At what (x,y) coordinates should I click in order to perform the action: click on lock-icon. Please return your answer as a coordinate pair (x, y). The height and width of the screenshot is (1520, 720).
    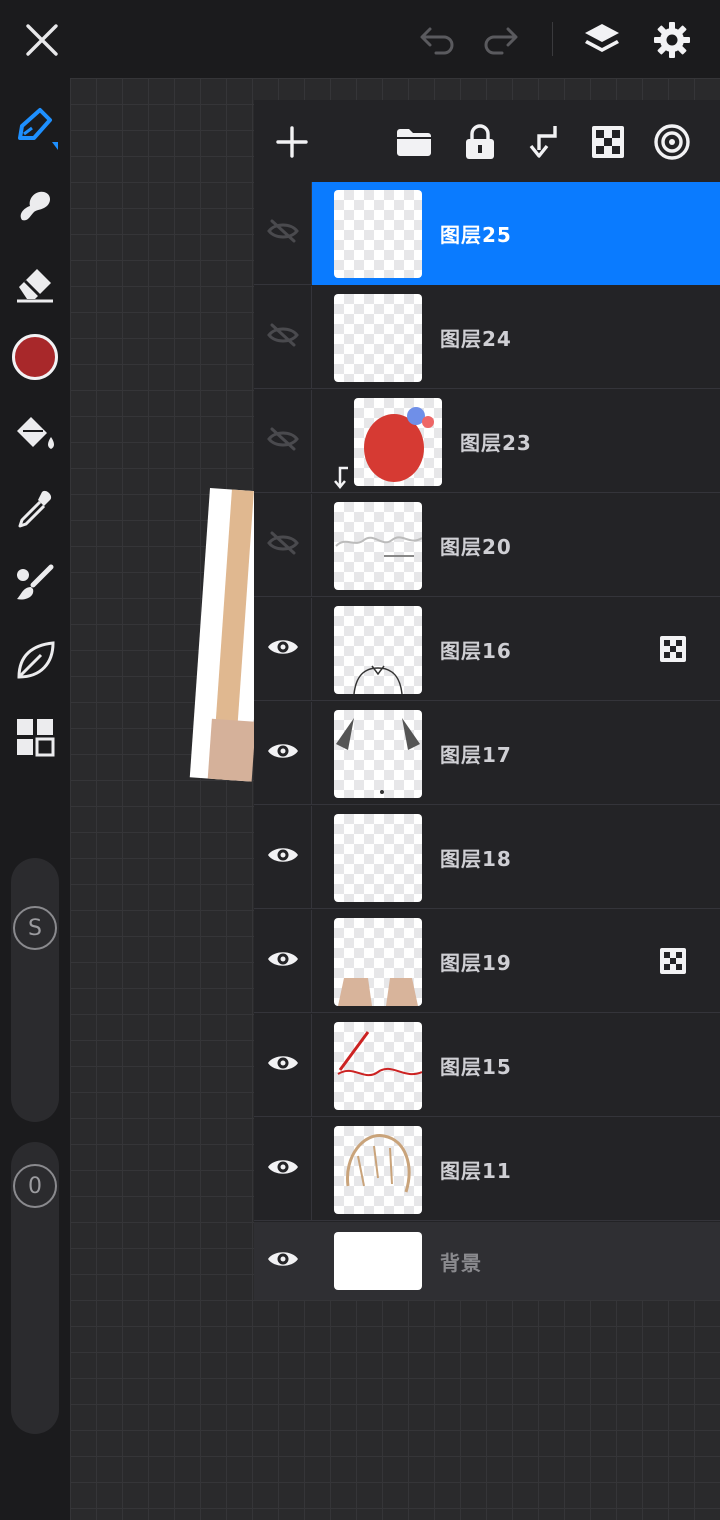
    Looking at the image, I should click on (480, 142).